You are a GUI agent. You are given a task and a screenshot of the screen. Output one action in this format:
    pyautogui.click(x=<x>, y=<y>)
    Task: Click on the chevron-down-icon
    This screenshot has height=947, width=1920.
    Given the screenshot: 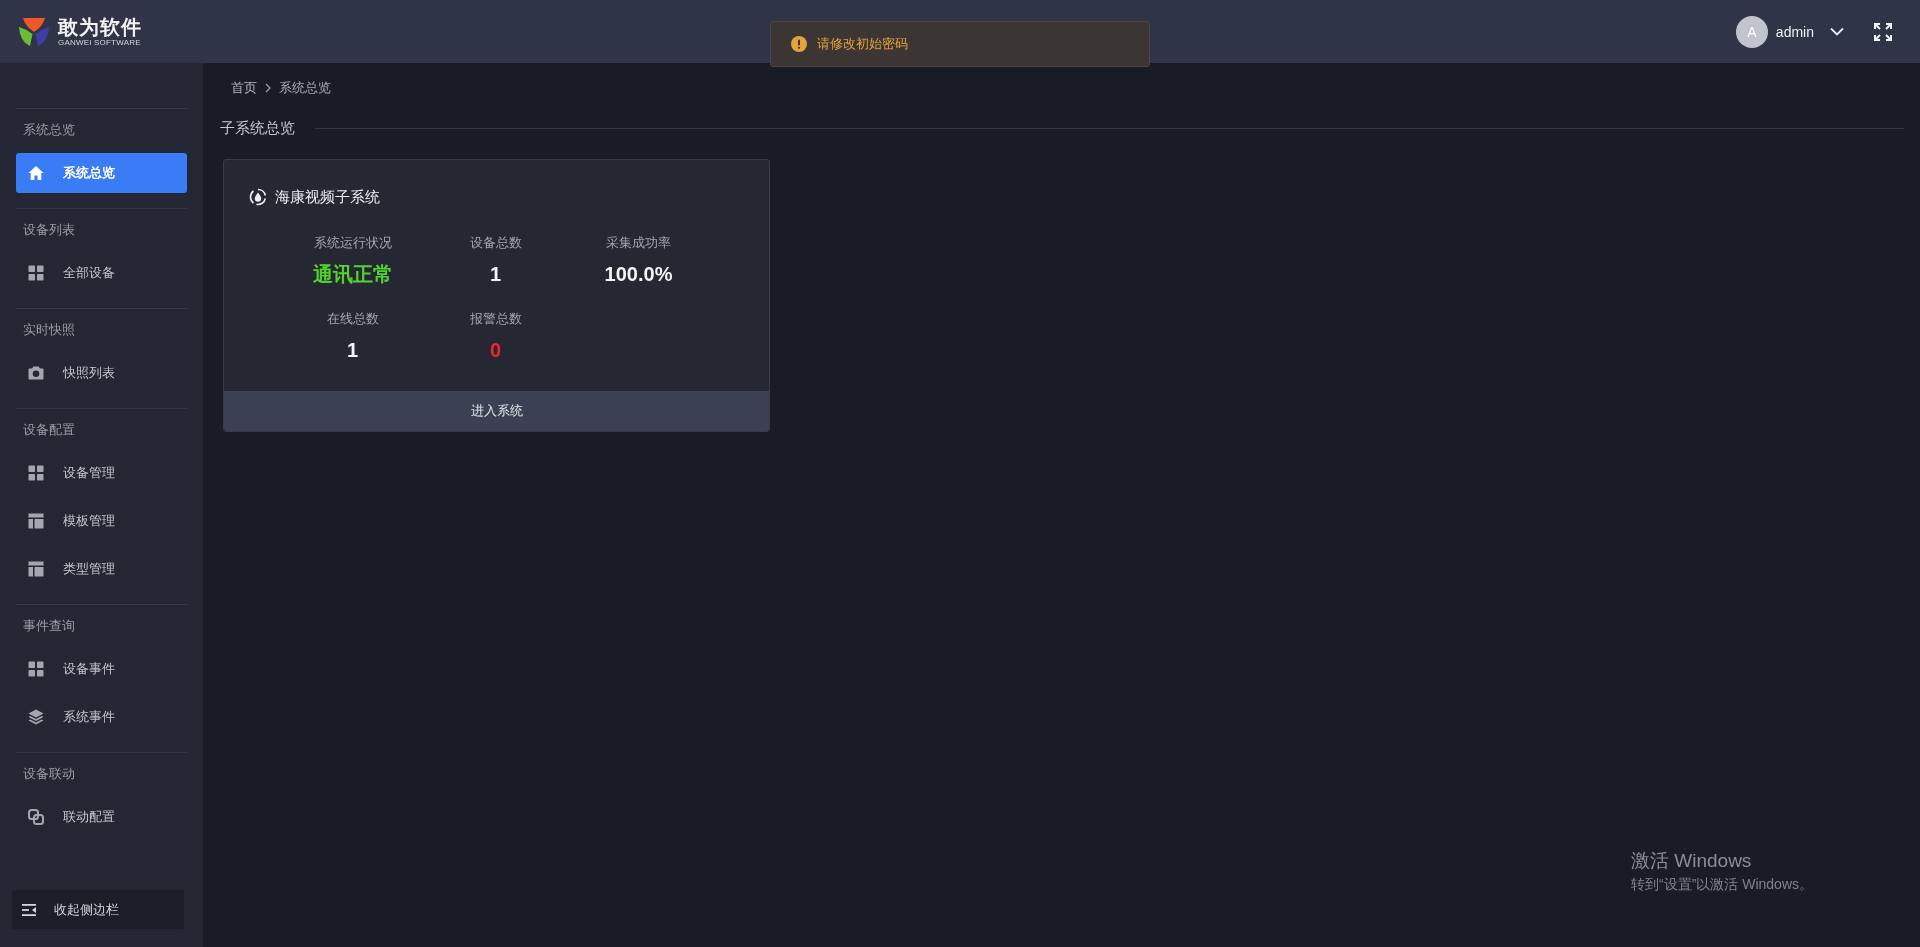 What is the action you would take?
    pyautogui.click(x=1837, y=31)
    